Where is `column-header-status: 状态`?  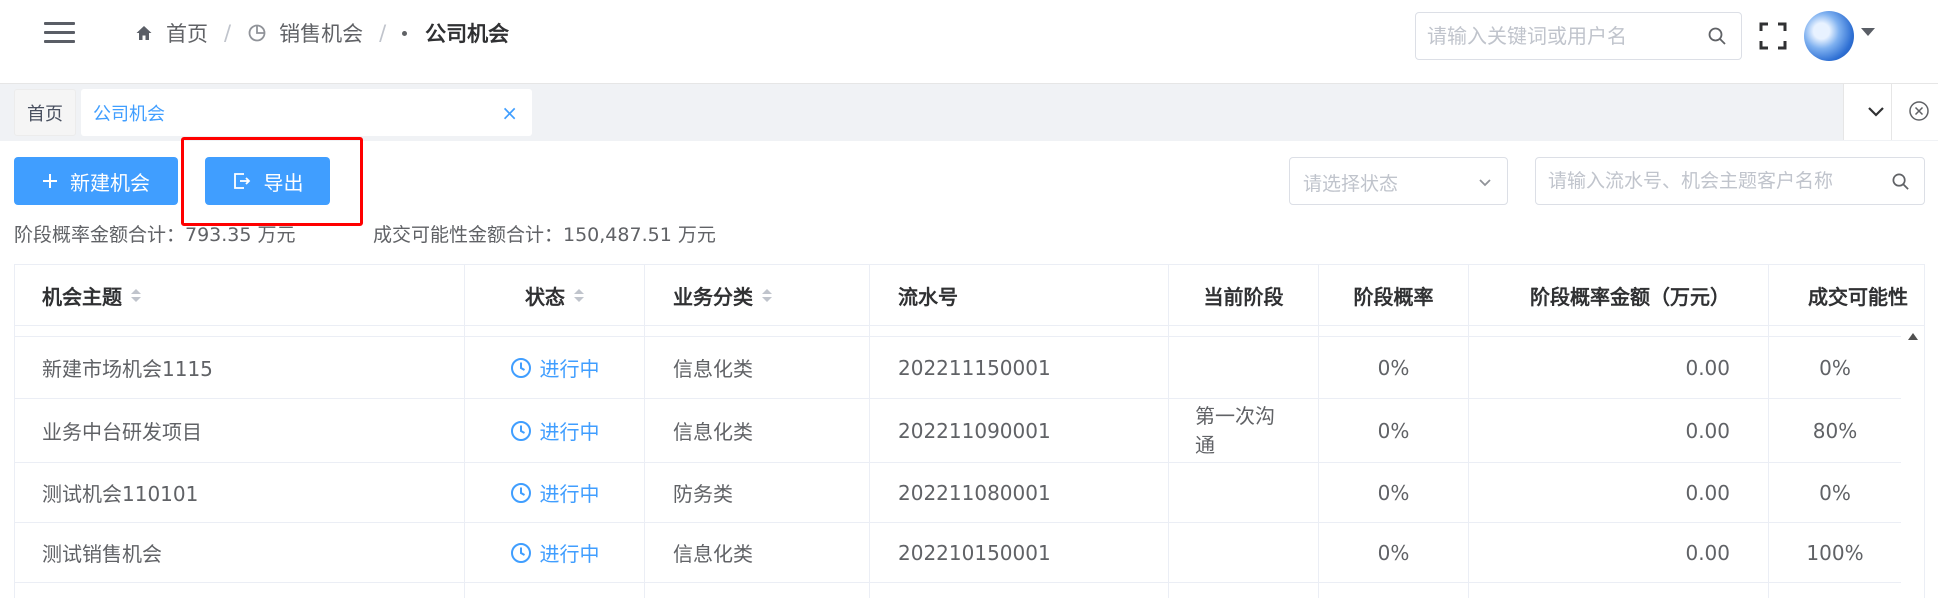 column-header-status: 状态 is located at coordinates (555, 295).